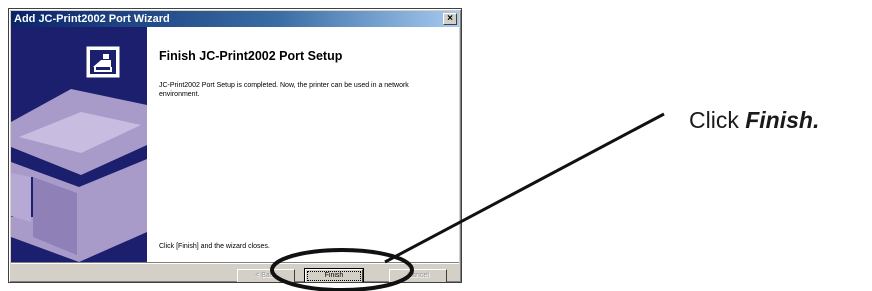 The image size is (872, 291). Describe the element at coordinates (782, 120) in the screenshot. I see `instruction-target: Finish.` at that location.